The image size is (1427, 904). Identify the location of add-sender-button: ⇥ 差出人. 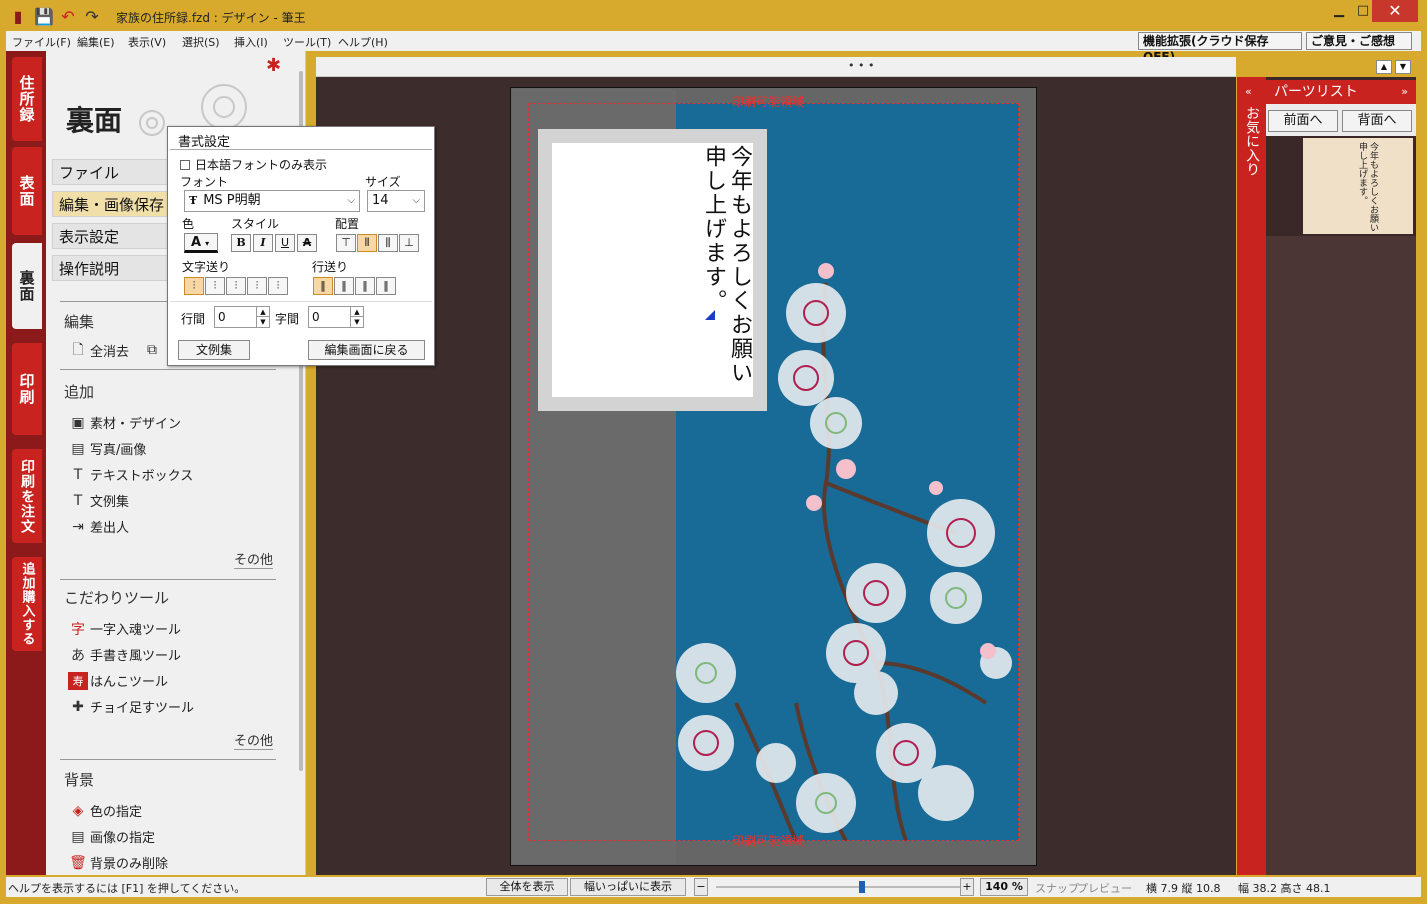
(98, 527).